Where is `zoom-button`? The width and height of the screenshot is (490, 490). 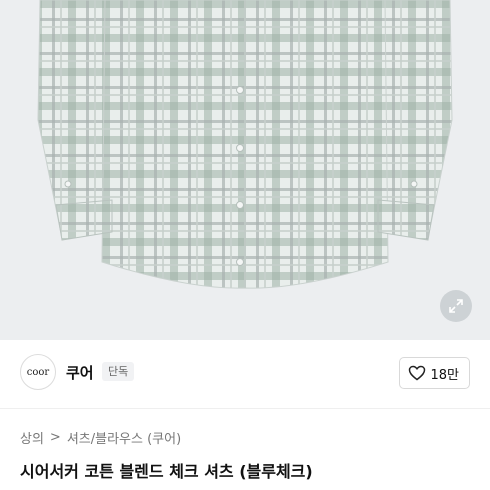
zoom-button is located at coordinates (456, 306).